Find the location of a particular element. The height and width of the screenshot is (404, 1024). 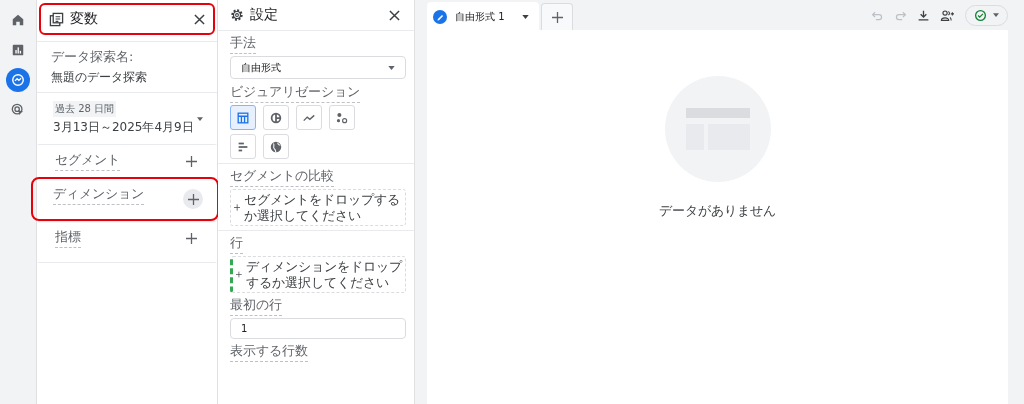

panel-title: 変数 is located at coordinates (84, 19).